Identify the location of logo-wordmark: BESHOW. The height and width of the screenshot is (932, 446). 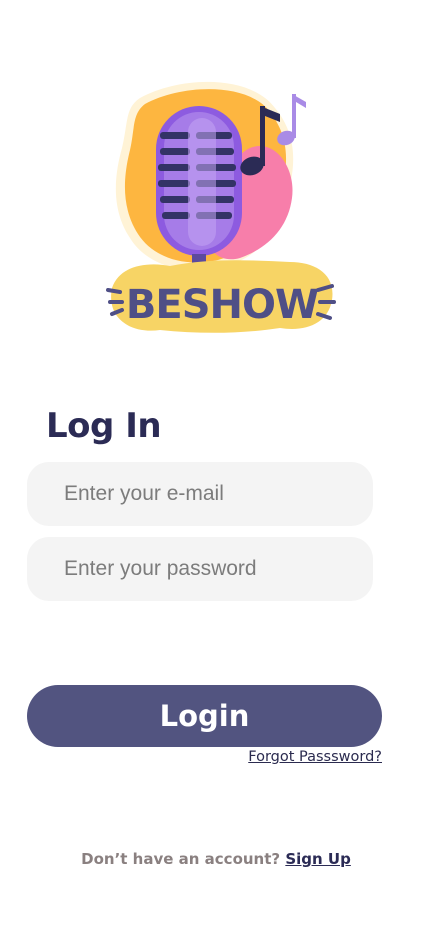
(222, 305).